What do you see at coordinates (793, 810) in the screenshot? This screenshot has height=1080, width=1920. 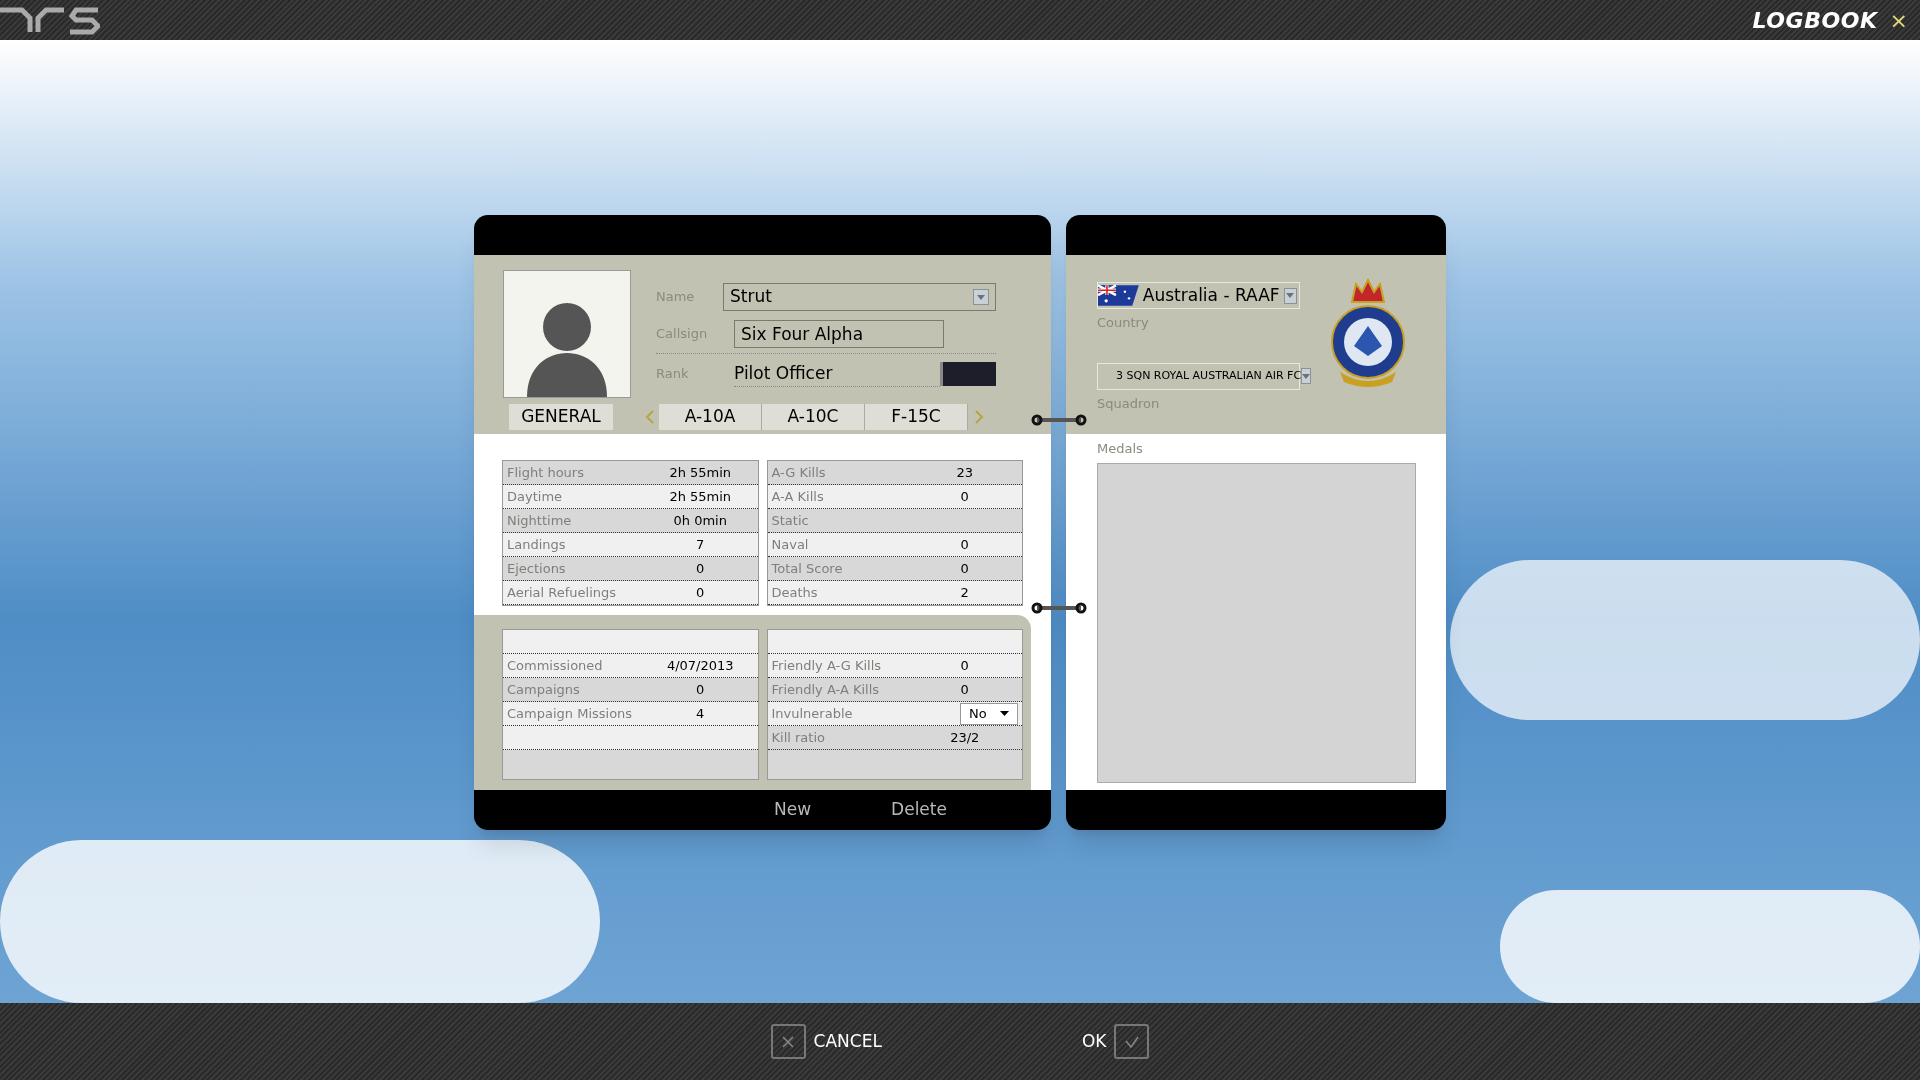 I see `page-action-button: New` at bounding box center [793, 810].